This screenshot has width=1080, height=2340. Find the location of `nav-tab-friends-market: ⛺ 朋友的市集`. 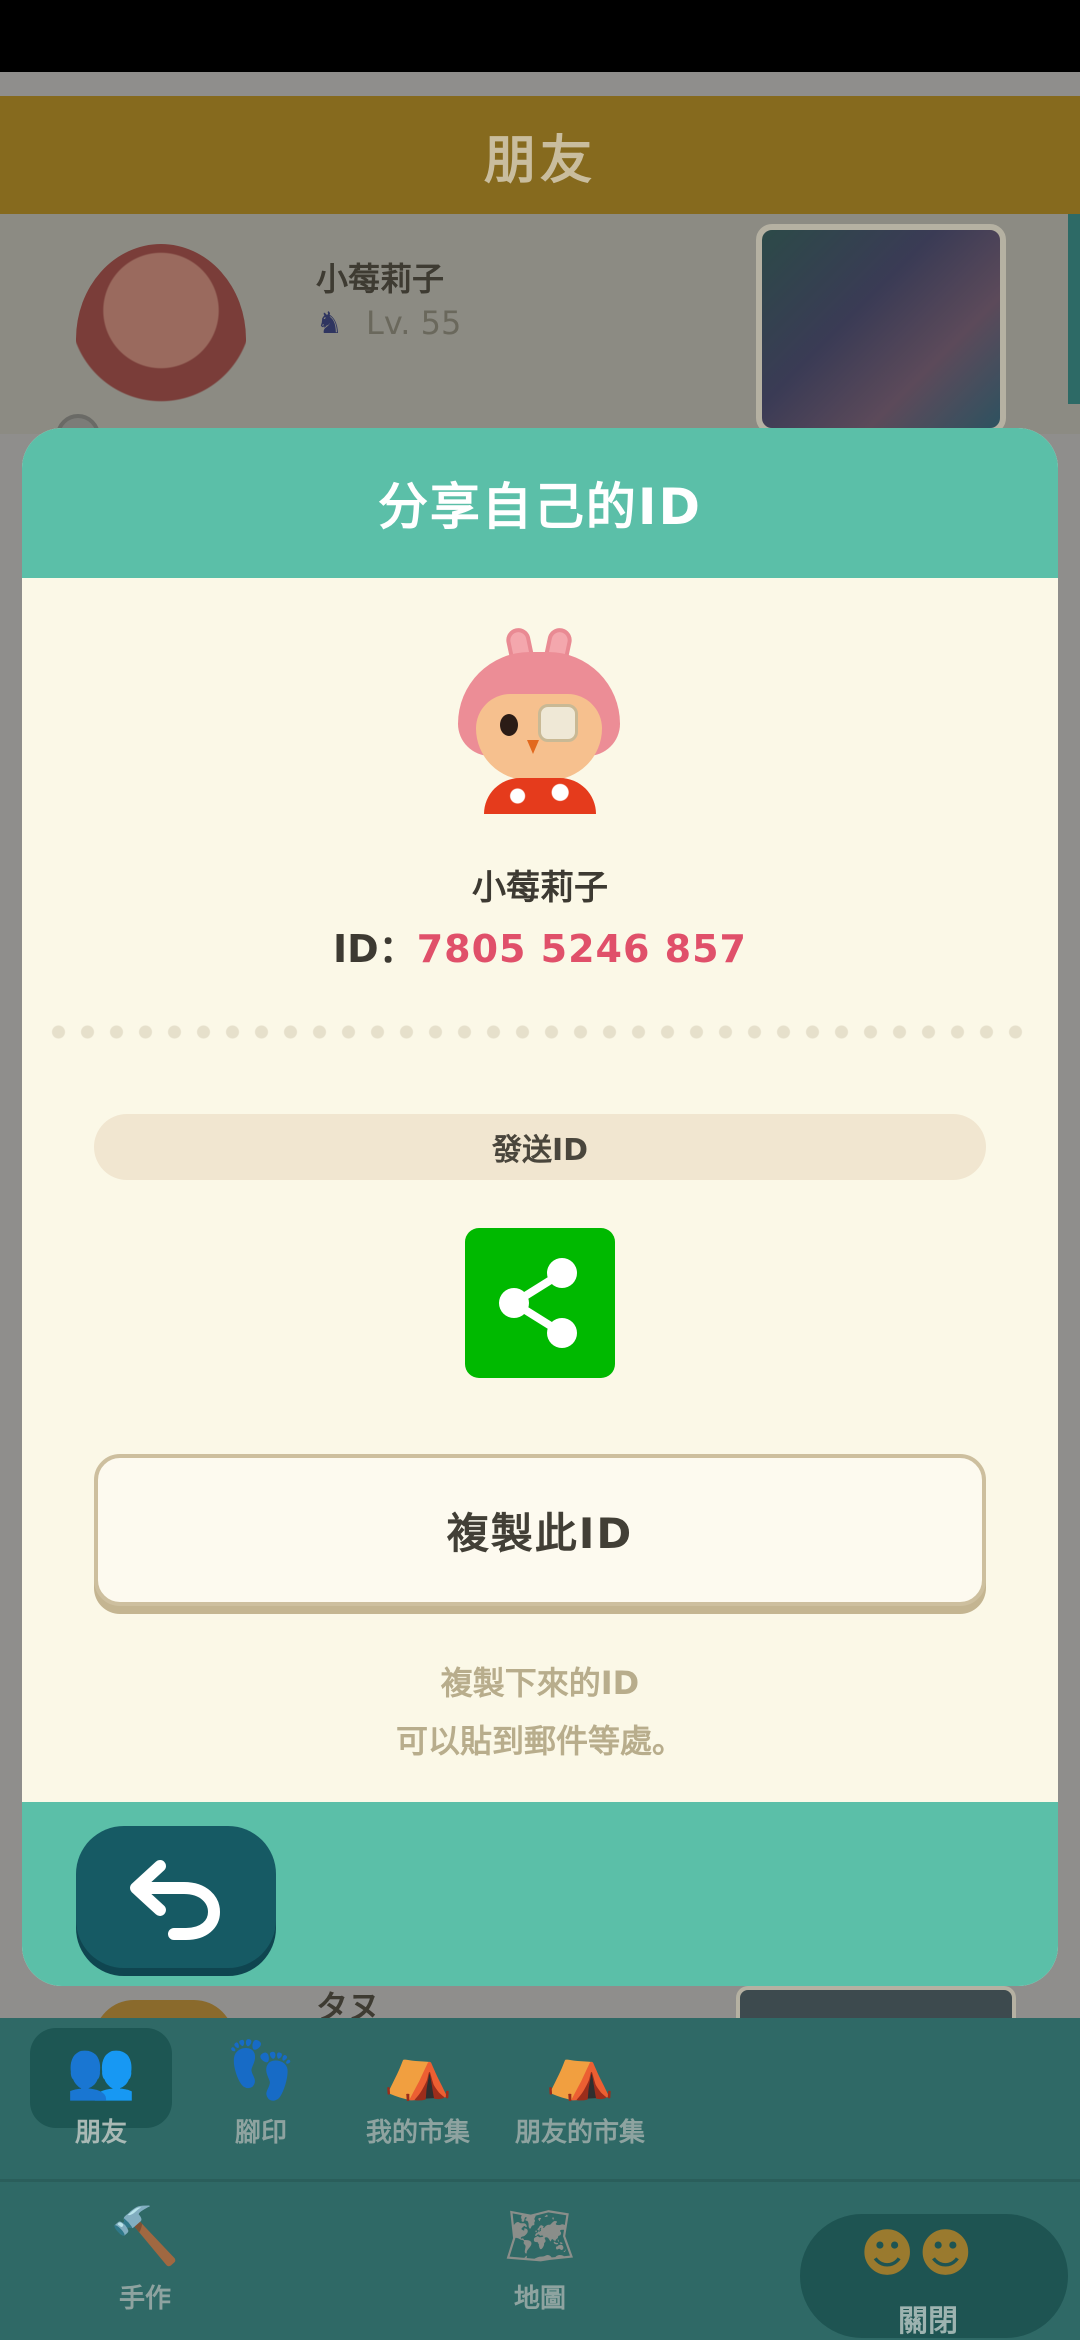

nav-tab-friends-market: ⛺ 朋友的市集 is located at coordinates (580, 2092).